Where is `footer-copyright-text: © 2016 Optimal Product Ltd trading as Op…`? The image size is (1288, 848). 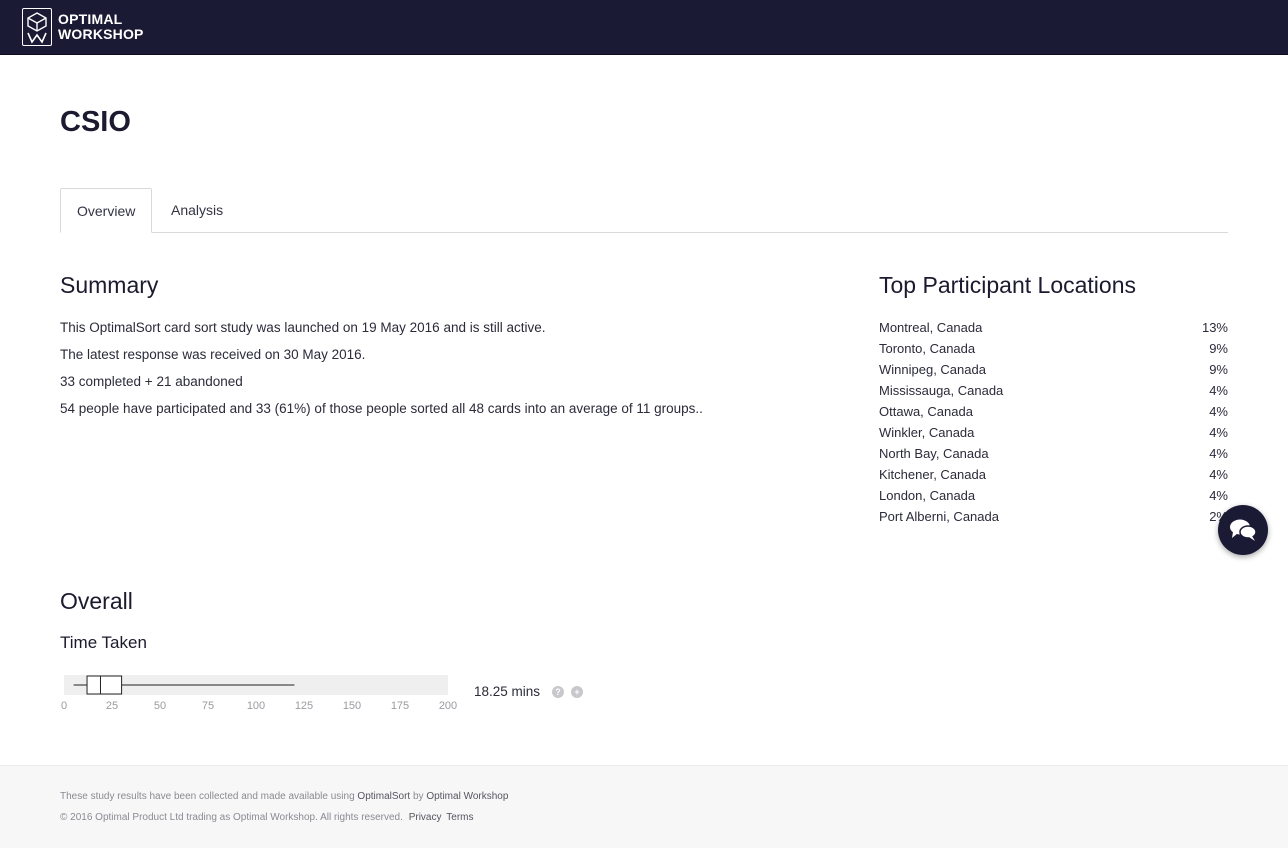
footer-copyright-text: © 2016 Optimal Product Ltd trading as Op… is located at coordinates (231, 817).